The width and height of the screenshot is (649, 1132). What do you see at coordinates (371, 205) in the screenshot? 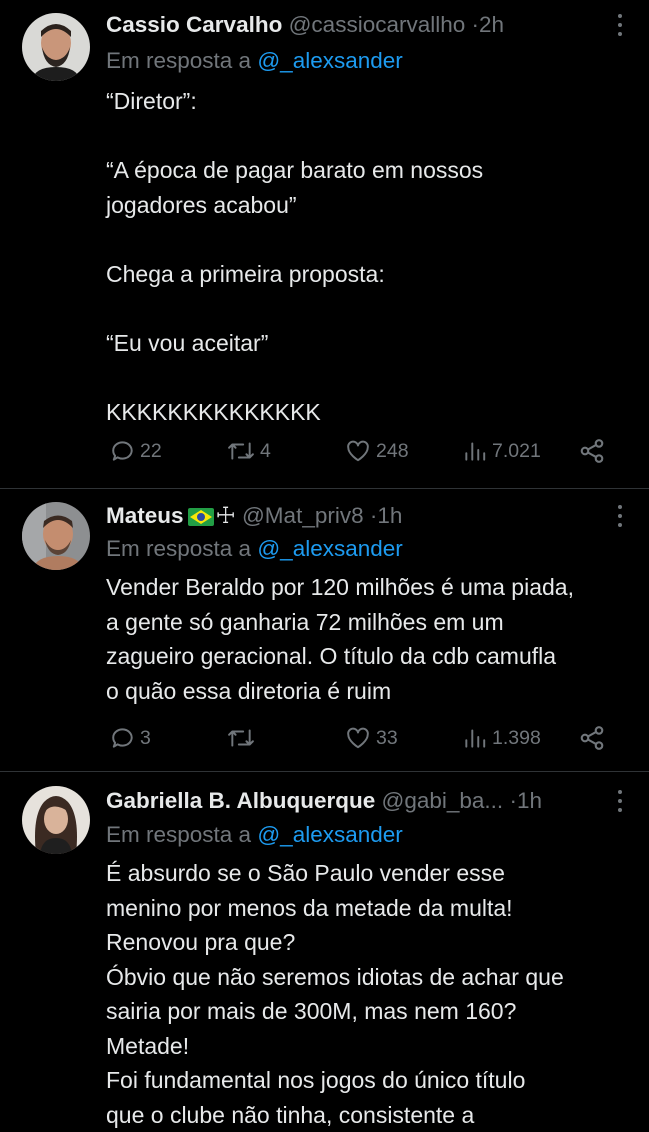
I see `text-line: jogadores acabou”` at bounding box center [371, 205].